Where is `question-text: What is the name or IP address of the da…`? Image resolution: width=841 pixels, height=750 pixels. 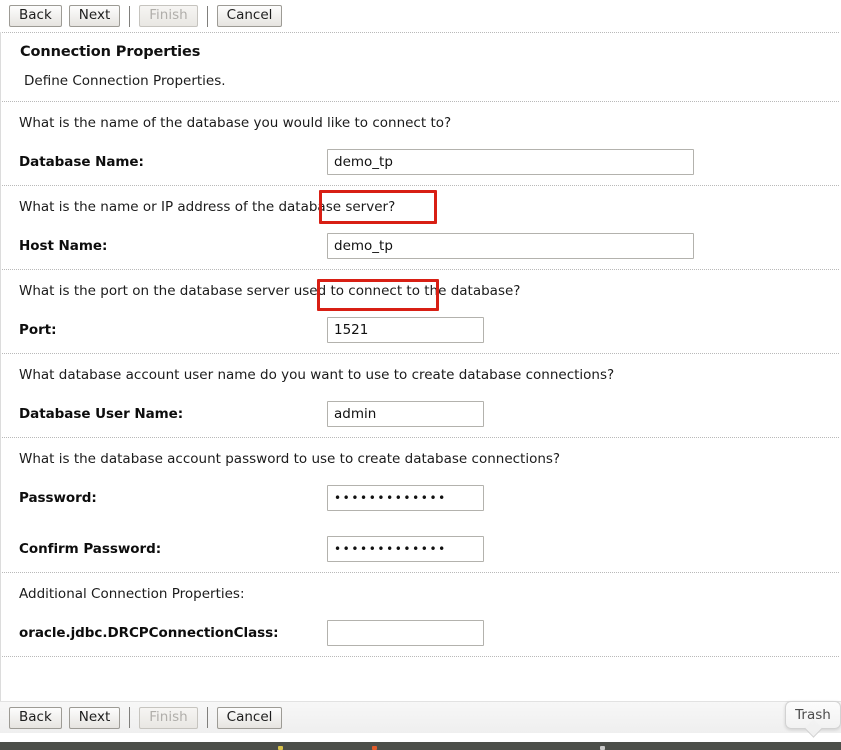
question-text: What is the name or IP address of the da… is located at coordinates (207, 207).